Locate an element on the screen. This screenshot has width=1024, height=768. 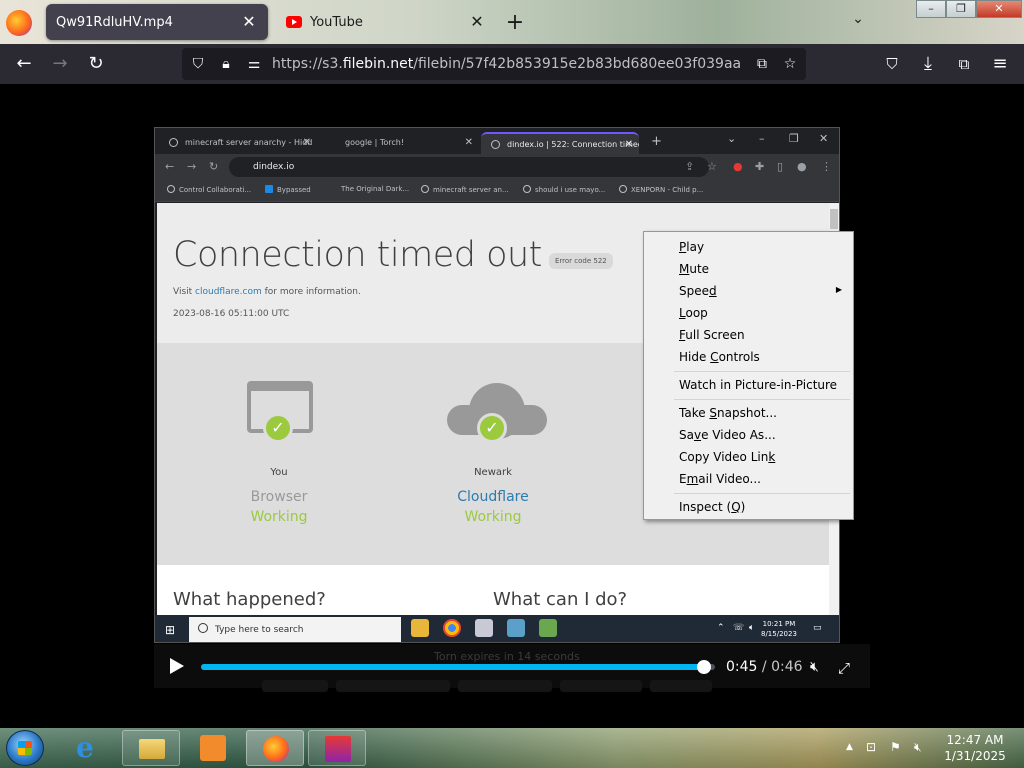
muted-speaker-icon: 🔇︎ is located at coordinates (819, 668).